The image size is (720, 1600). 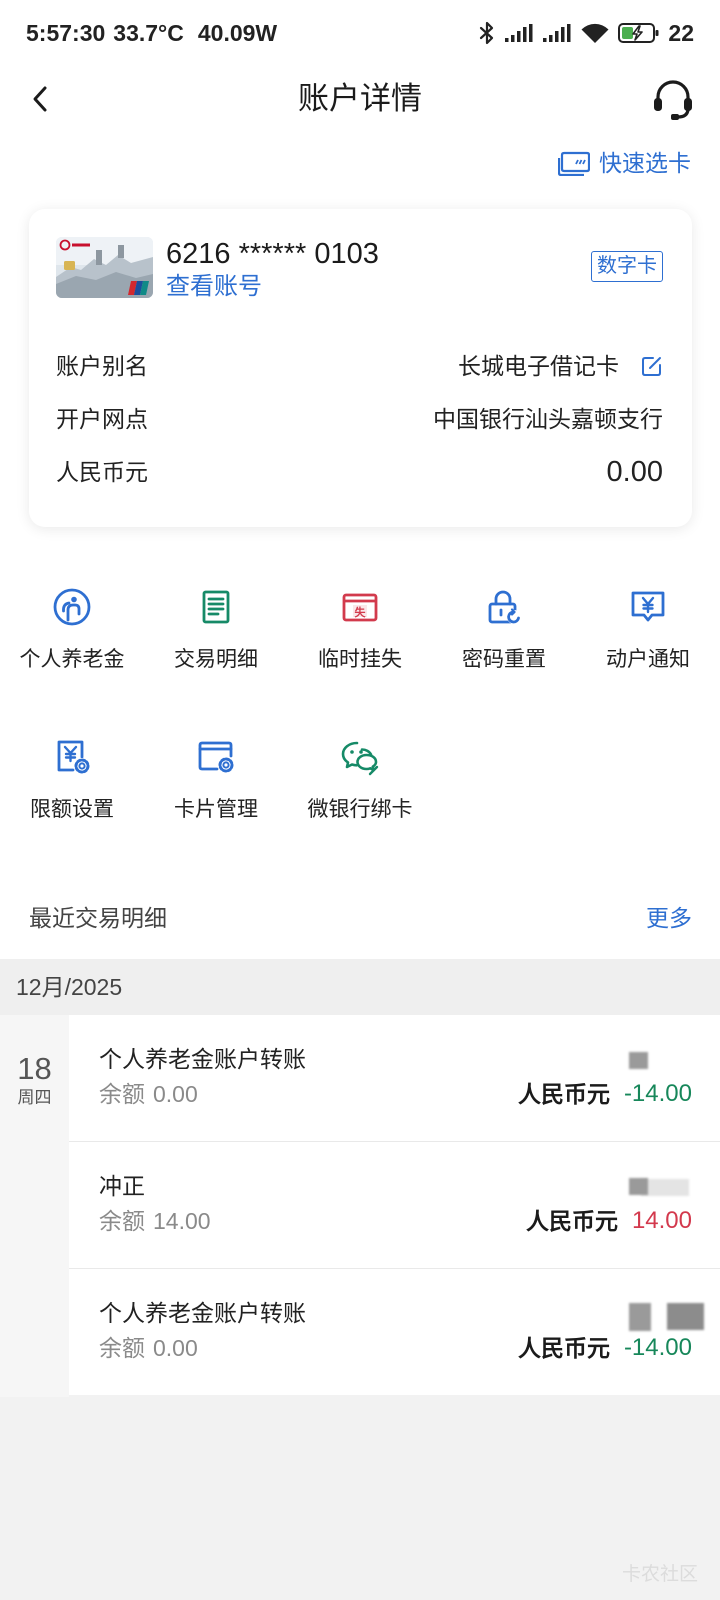 What do you see at coordinates (504, 659) in the screenshot?
I see `service-label: 密码重置` at bounding box center [504, 659].